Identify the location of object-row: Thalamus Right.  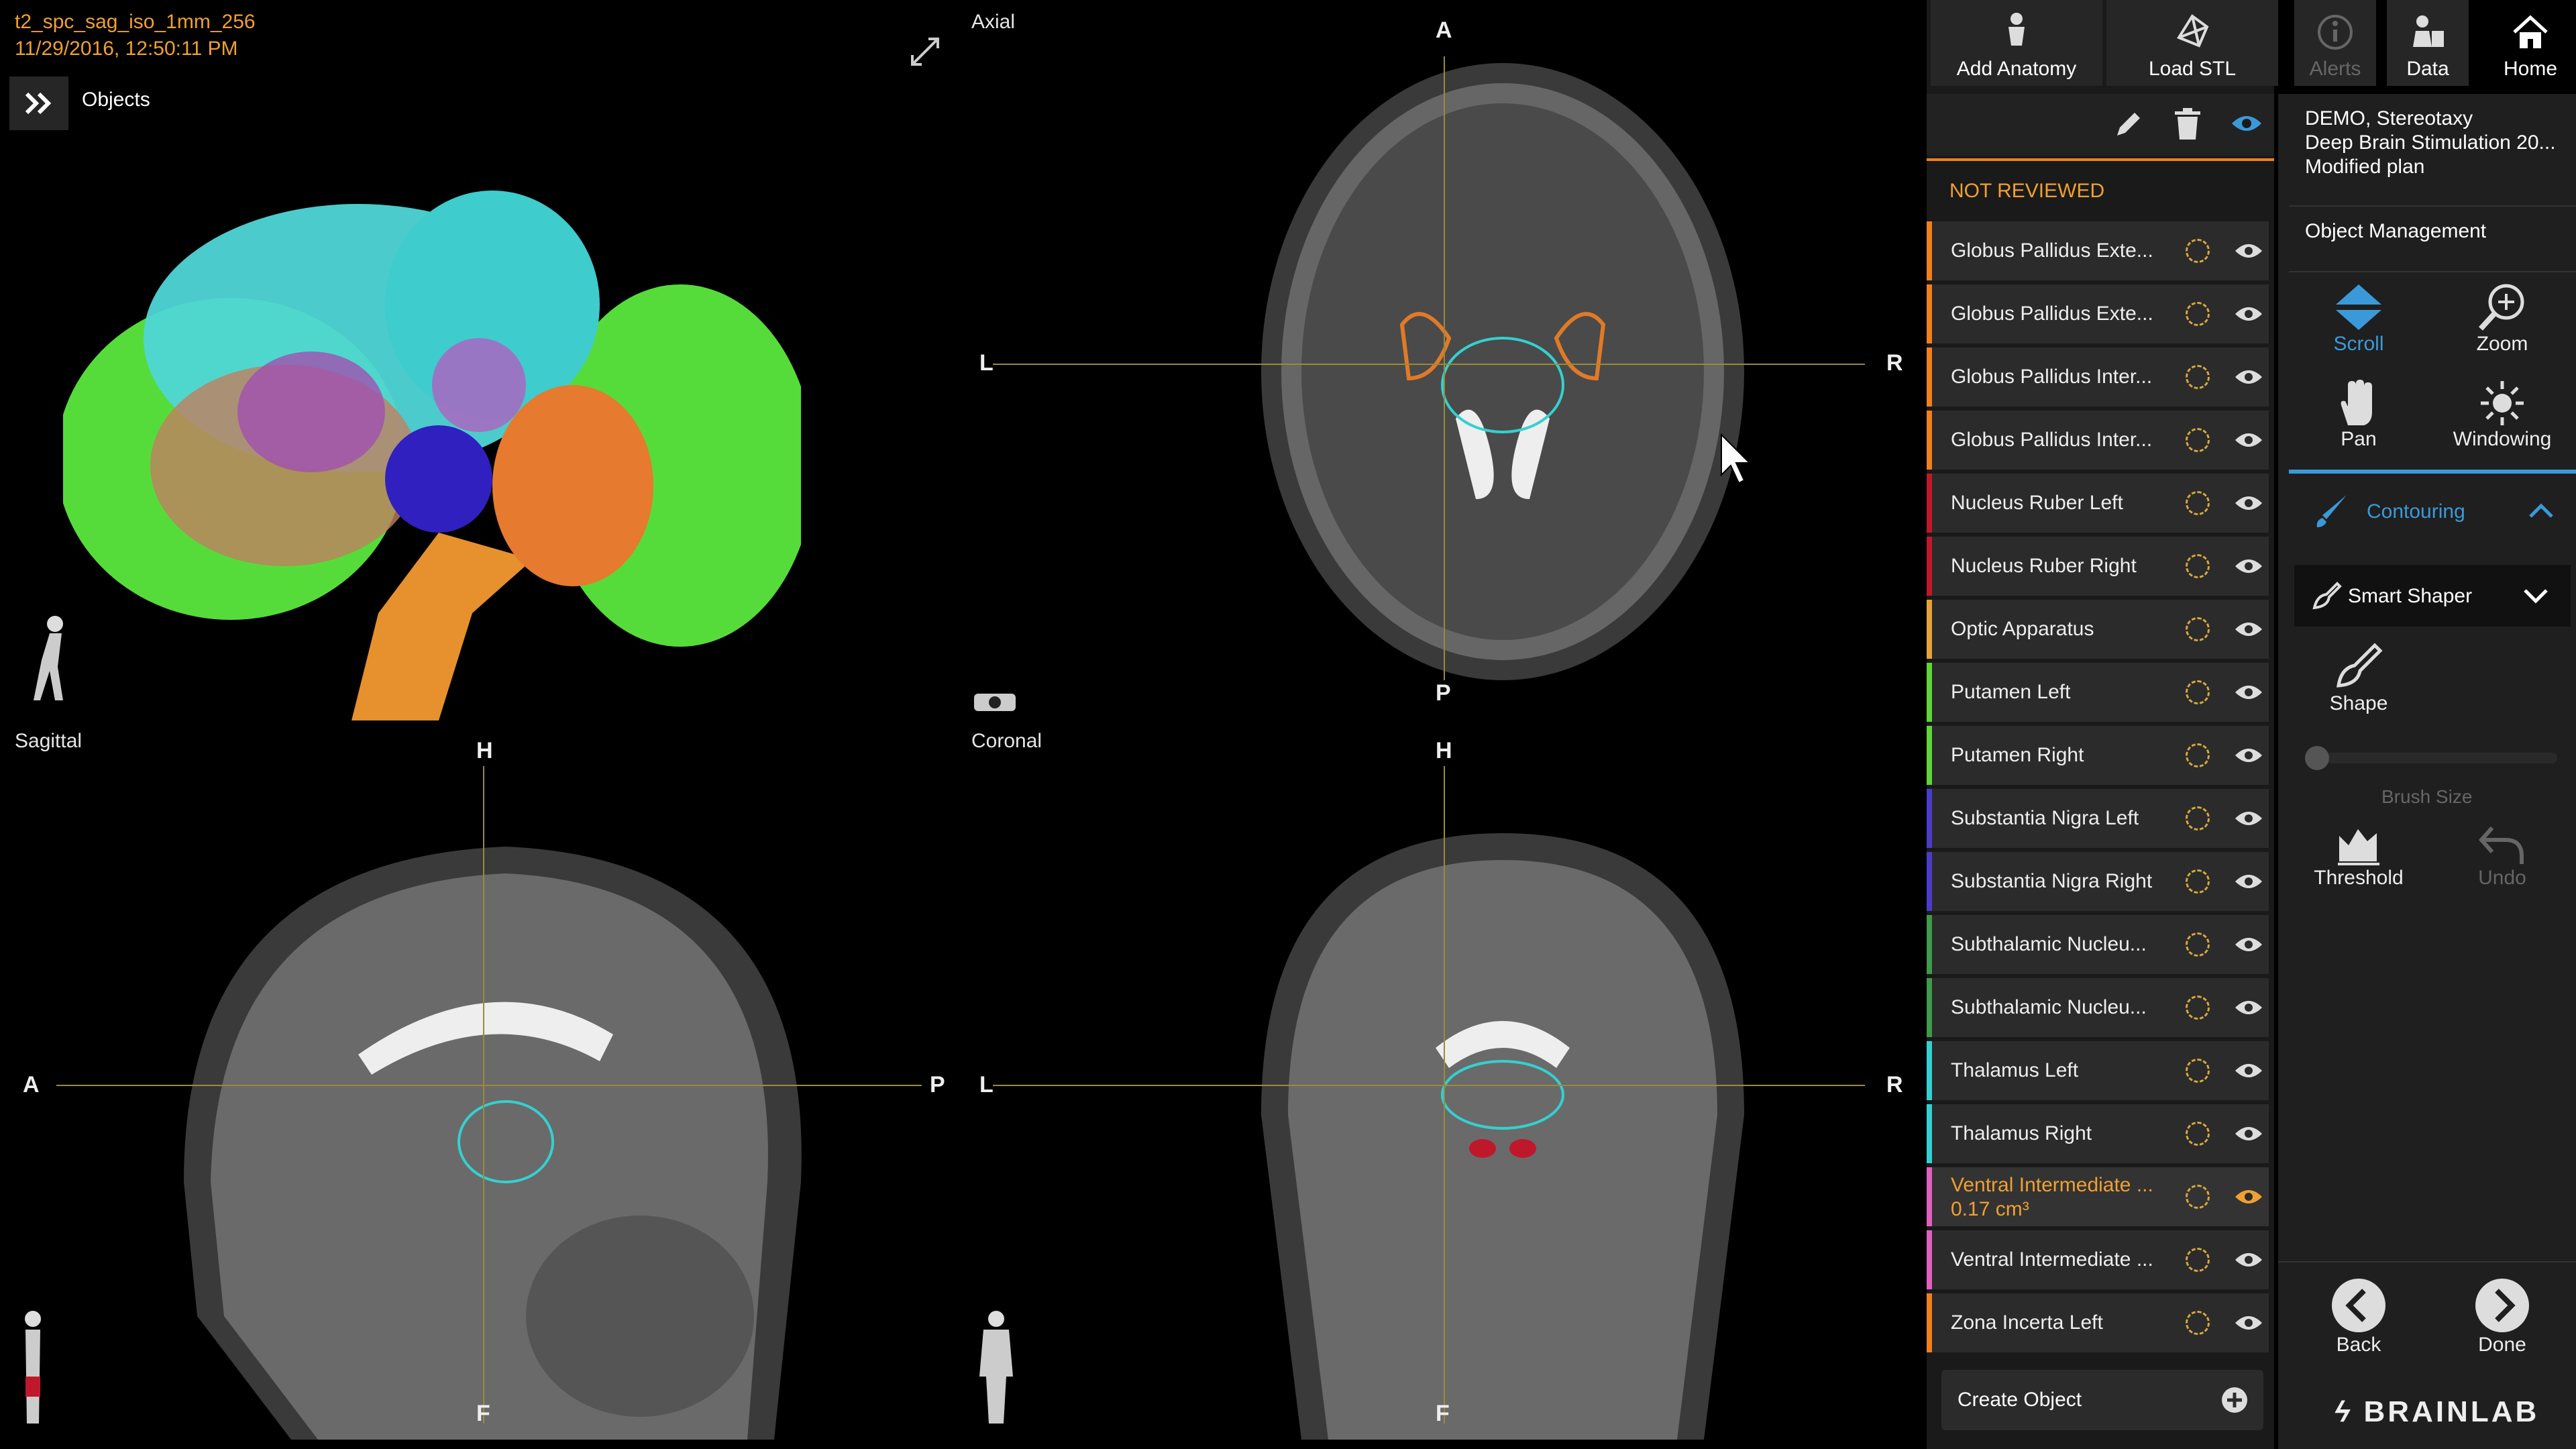
(2098, 1133).